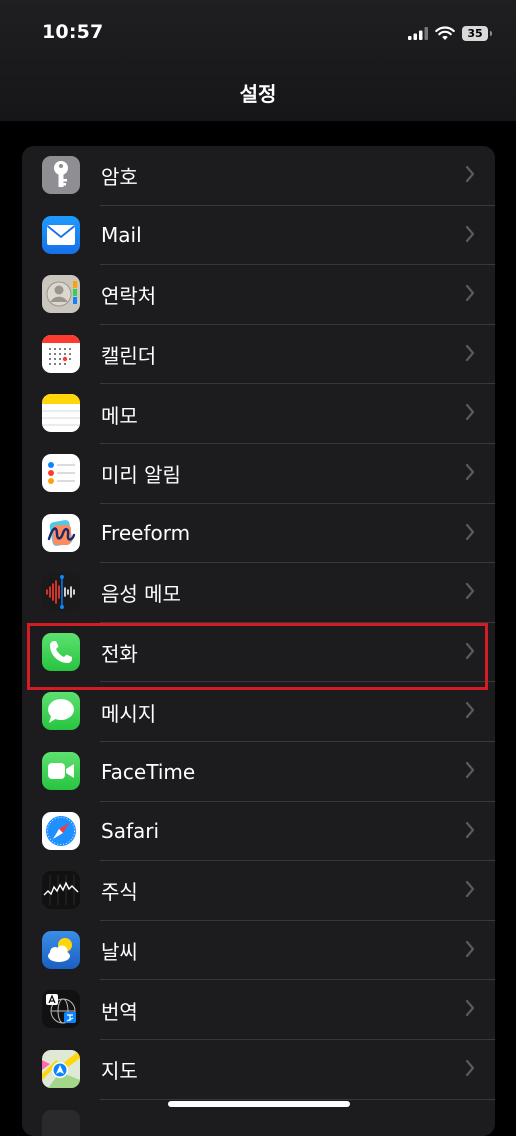 The height and width of the screenshot is (1136, 516). Describe the element at coordinates (61, 592) in the screenshot. I see `voice-memos-icon` at that location.